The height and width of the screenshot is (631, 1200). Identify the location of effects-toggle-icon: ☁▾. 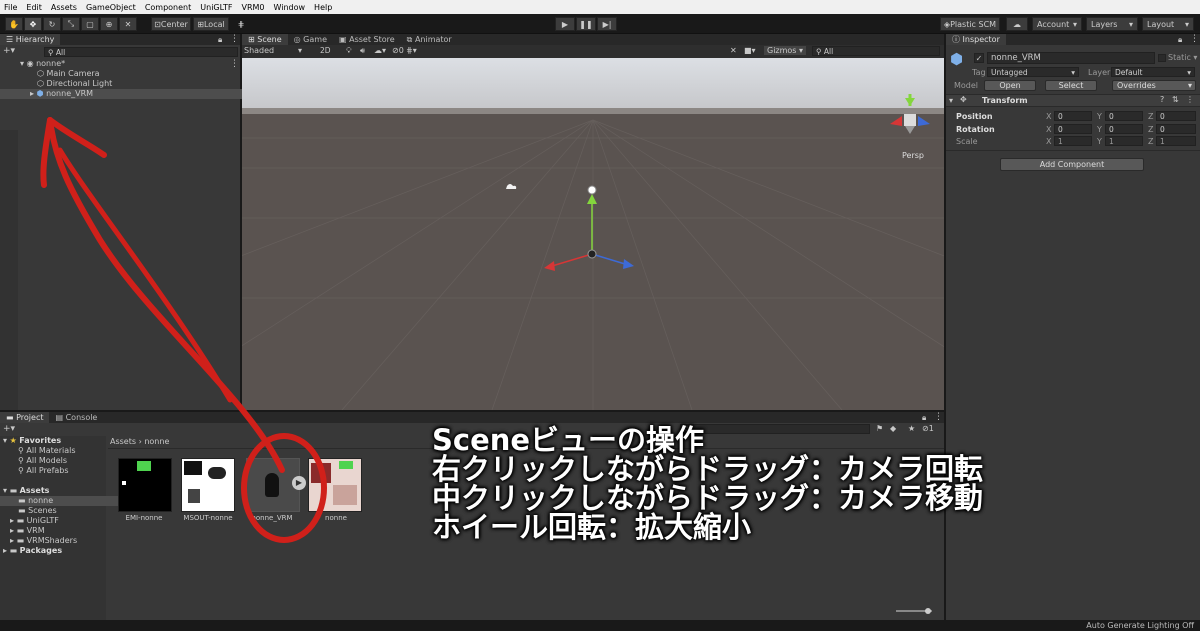
(380, 50).